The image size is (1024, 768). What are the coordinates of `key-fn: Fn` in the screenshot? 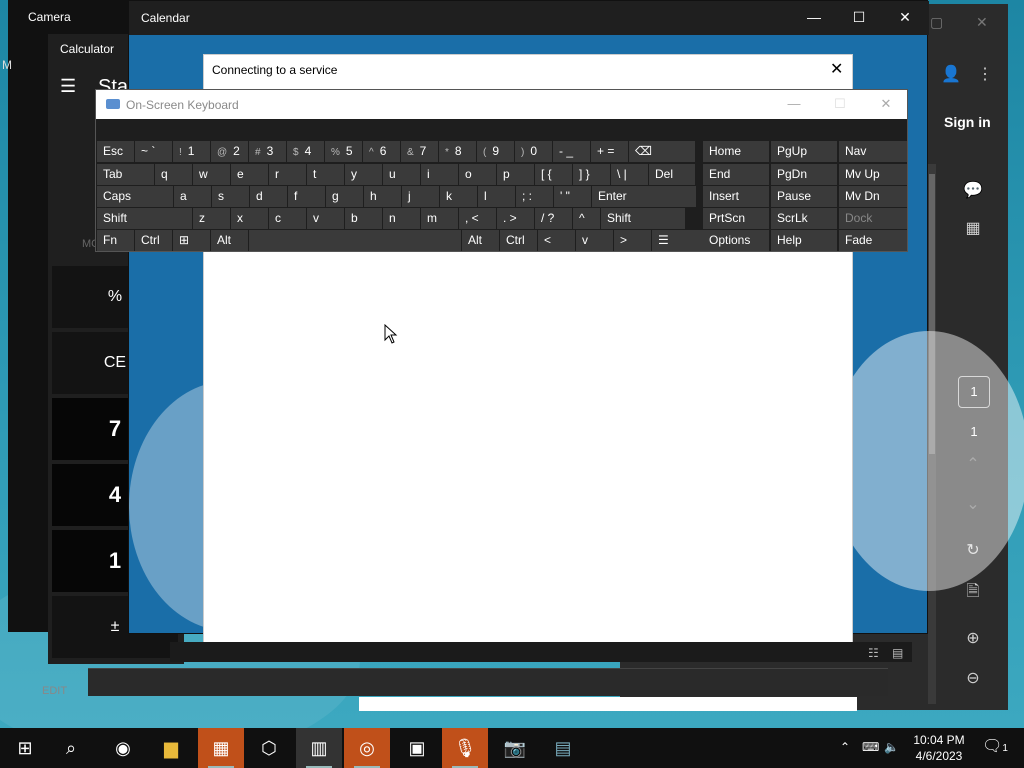 It's located at (115, 240).